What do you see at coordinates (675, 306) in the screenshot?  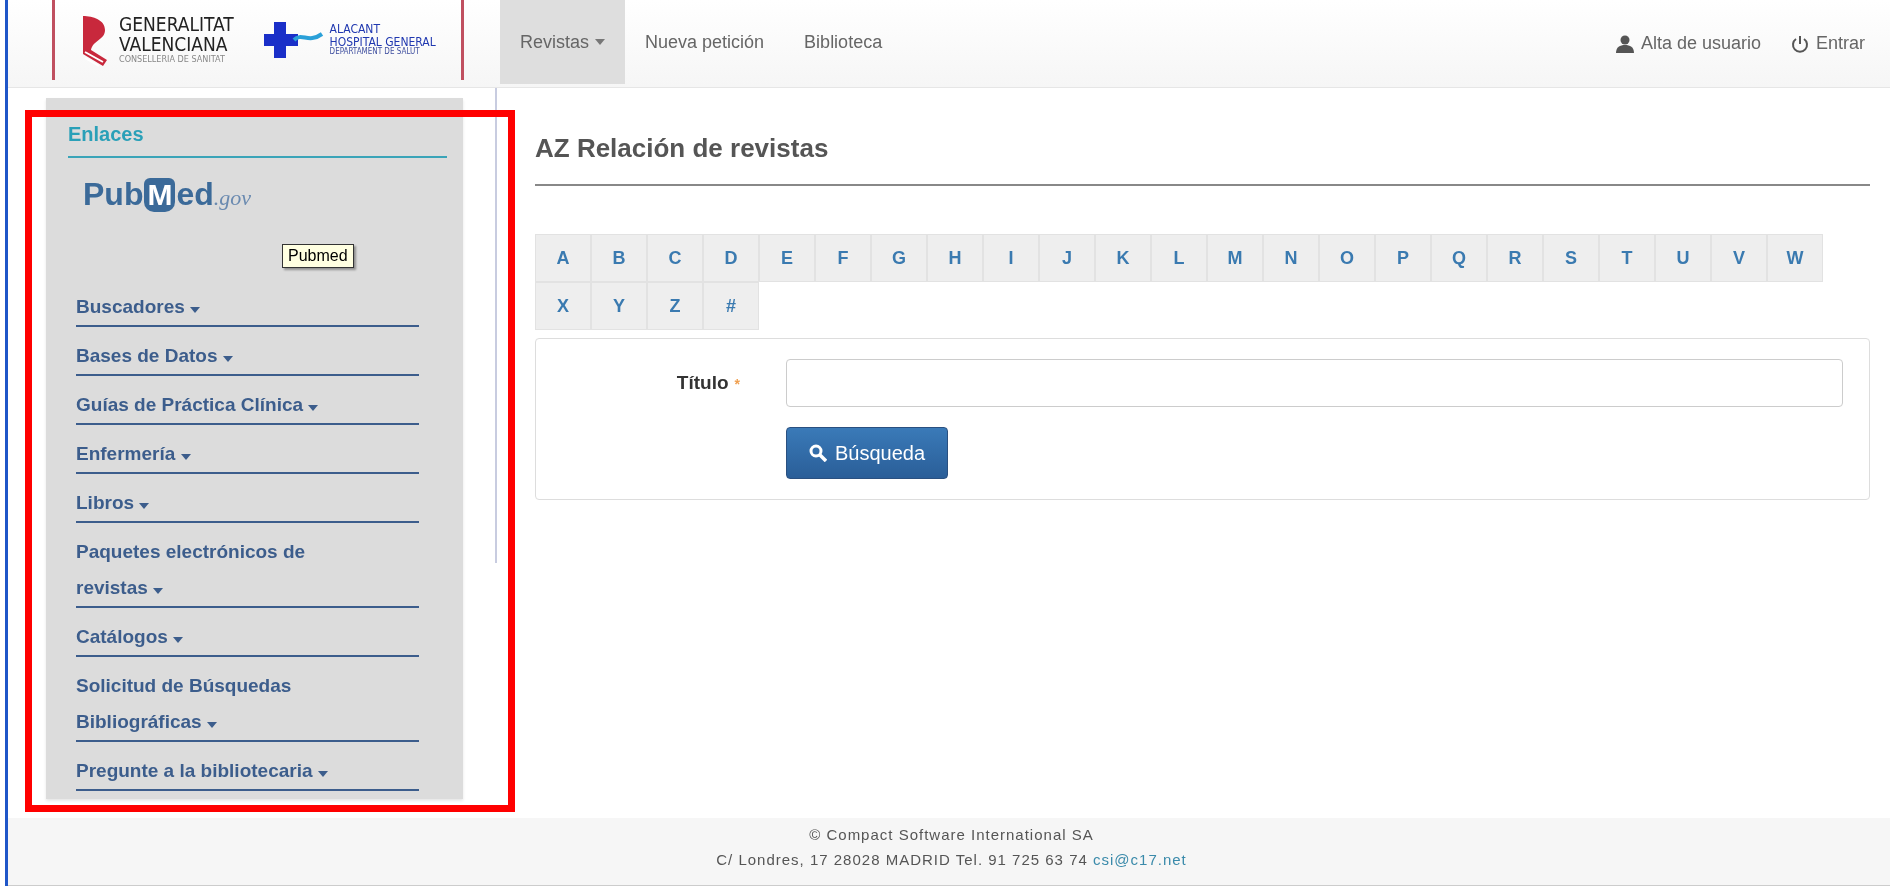 I see `letter-button: Z` at bounding box center [675, 306].